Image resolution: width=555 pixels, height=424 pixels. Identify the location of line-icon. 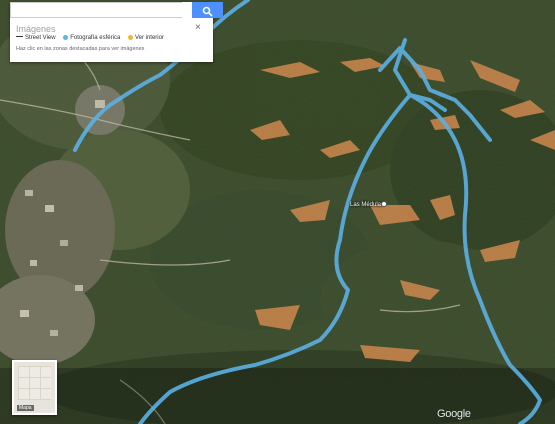
(19, 36).